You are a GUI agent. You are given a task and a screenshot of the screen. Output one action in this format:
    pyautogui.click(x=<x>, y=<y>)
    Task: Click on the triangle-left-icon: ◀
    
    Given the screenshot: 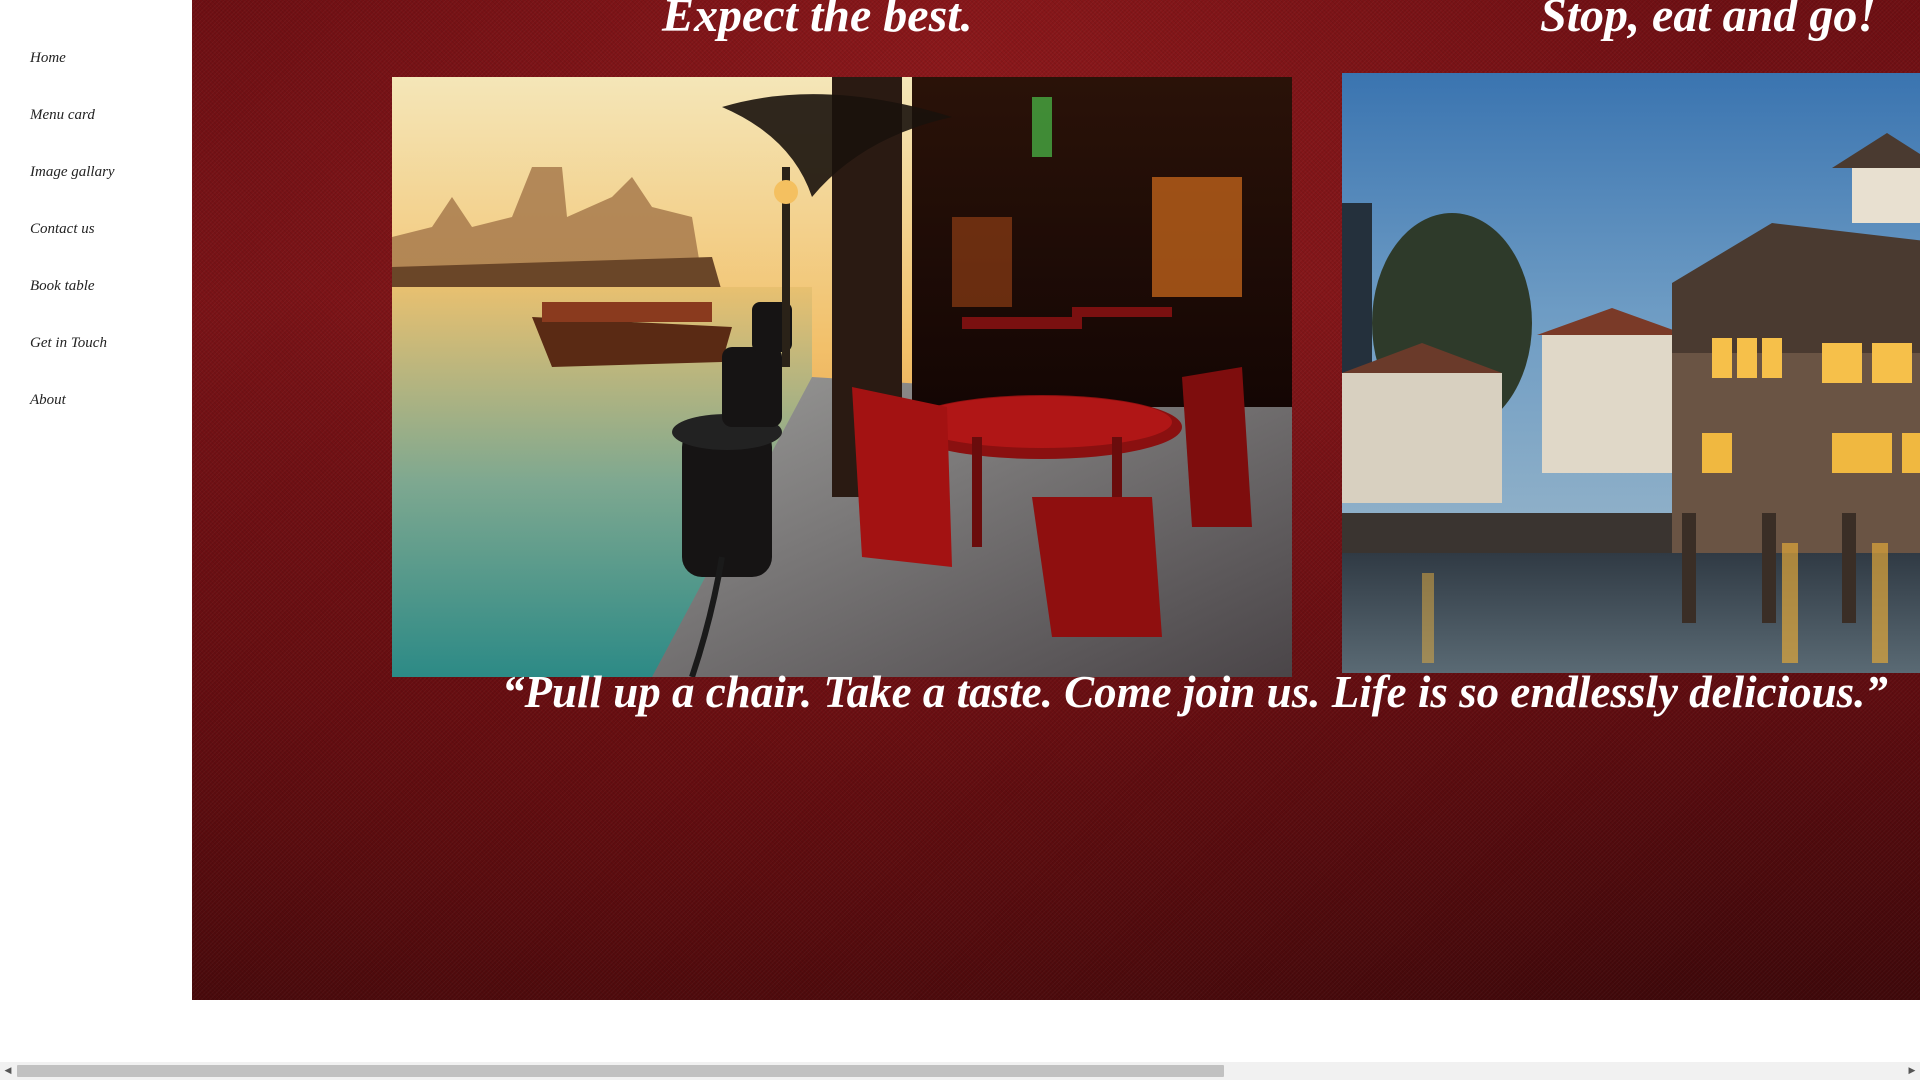 What is the action you would take?
    pyautogui.click(x=8, y=1071)
    